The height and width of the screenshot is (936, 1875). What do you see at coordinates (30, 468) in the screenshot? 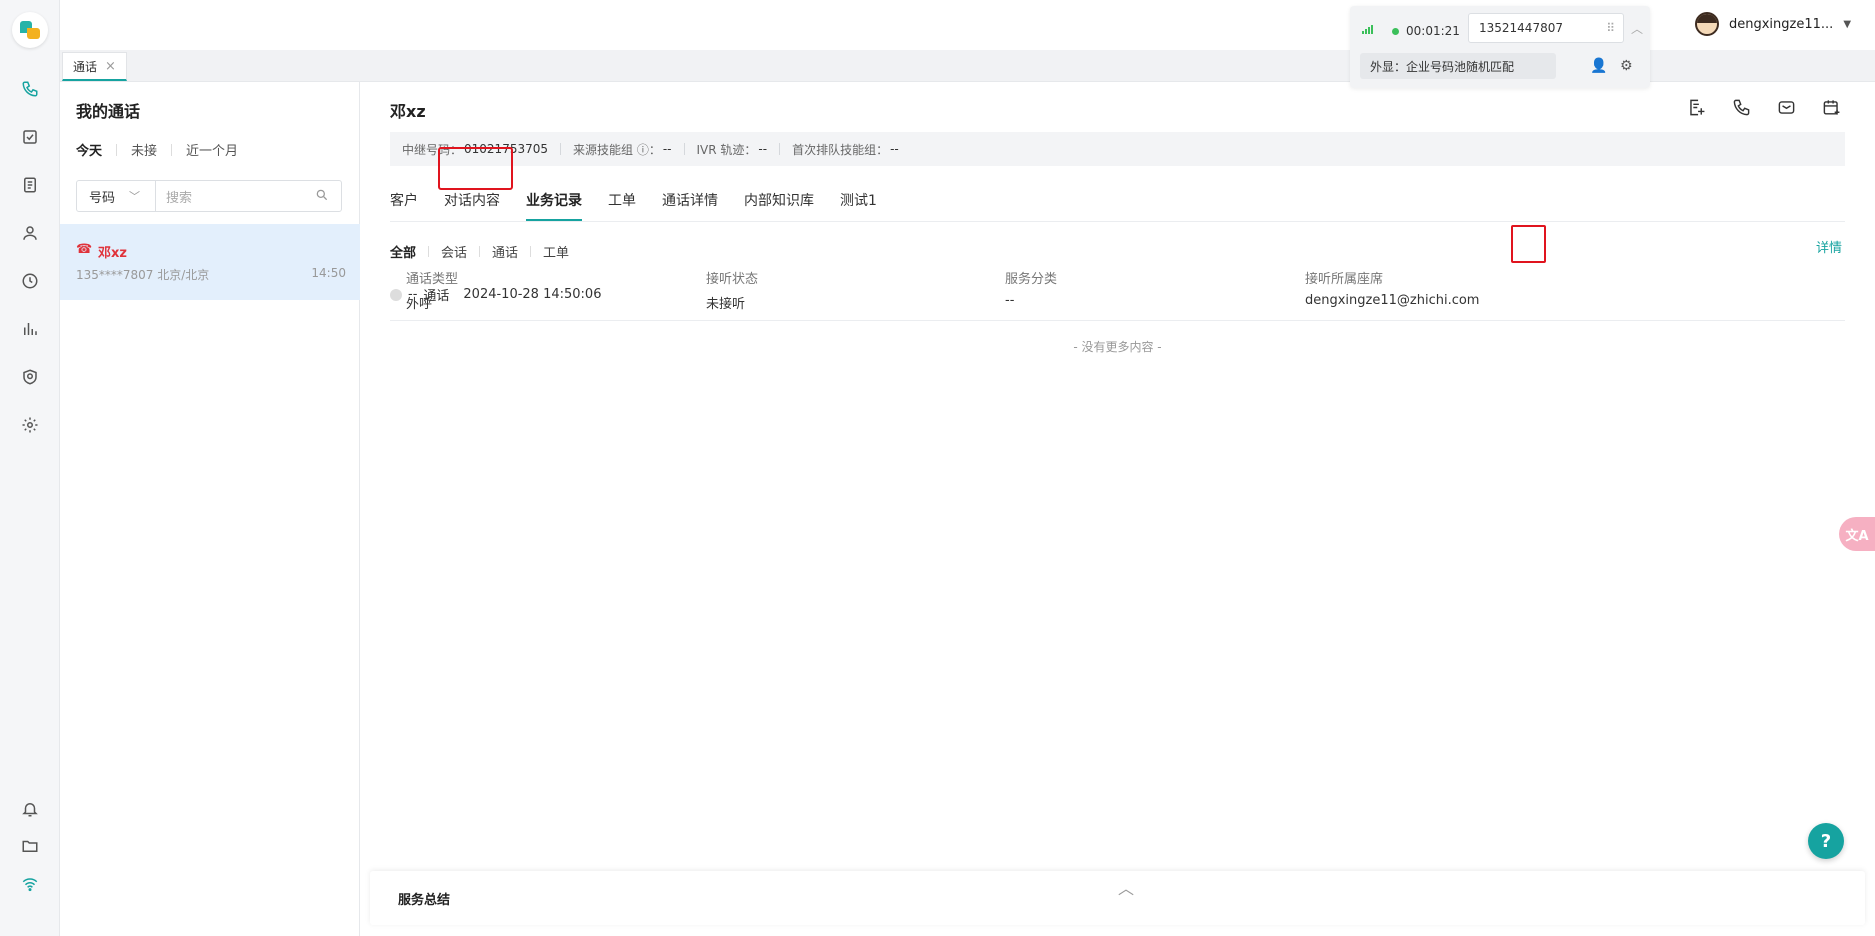
I see `left-rail` at bounding box center [30, 468].